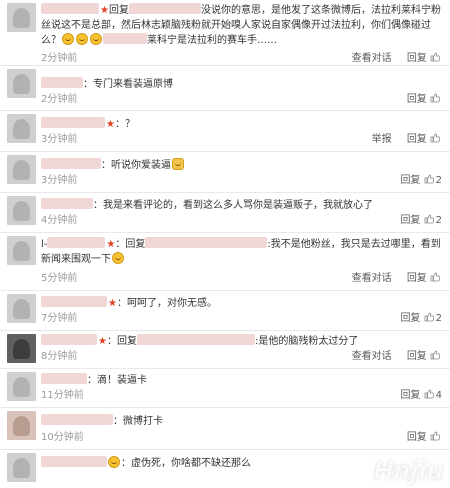 The image size is (450, 488). I want to click on comment-body: ：我是来看评论的，看到这么多人骂你是装逼贩子，我就放心了, so click(242, 205).